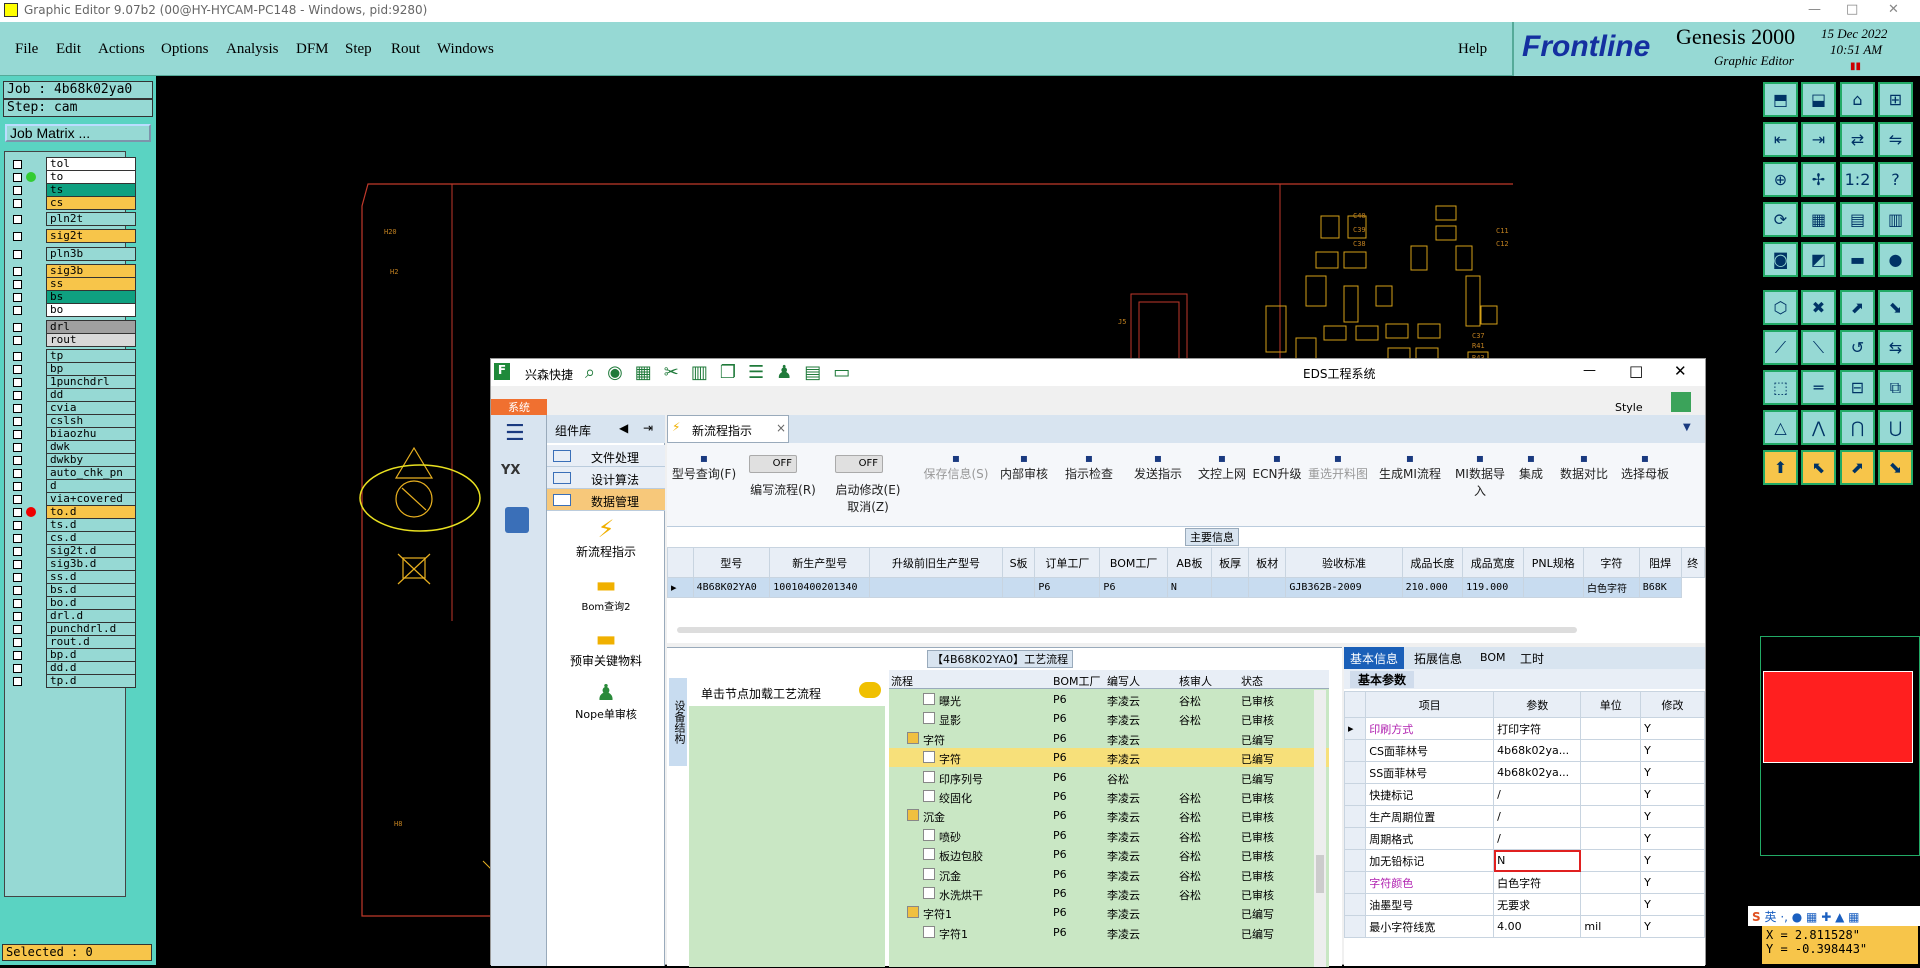  I want to click on layer-name: bs, so click(91, 297).